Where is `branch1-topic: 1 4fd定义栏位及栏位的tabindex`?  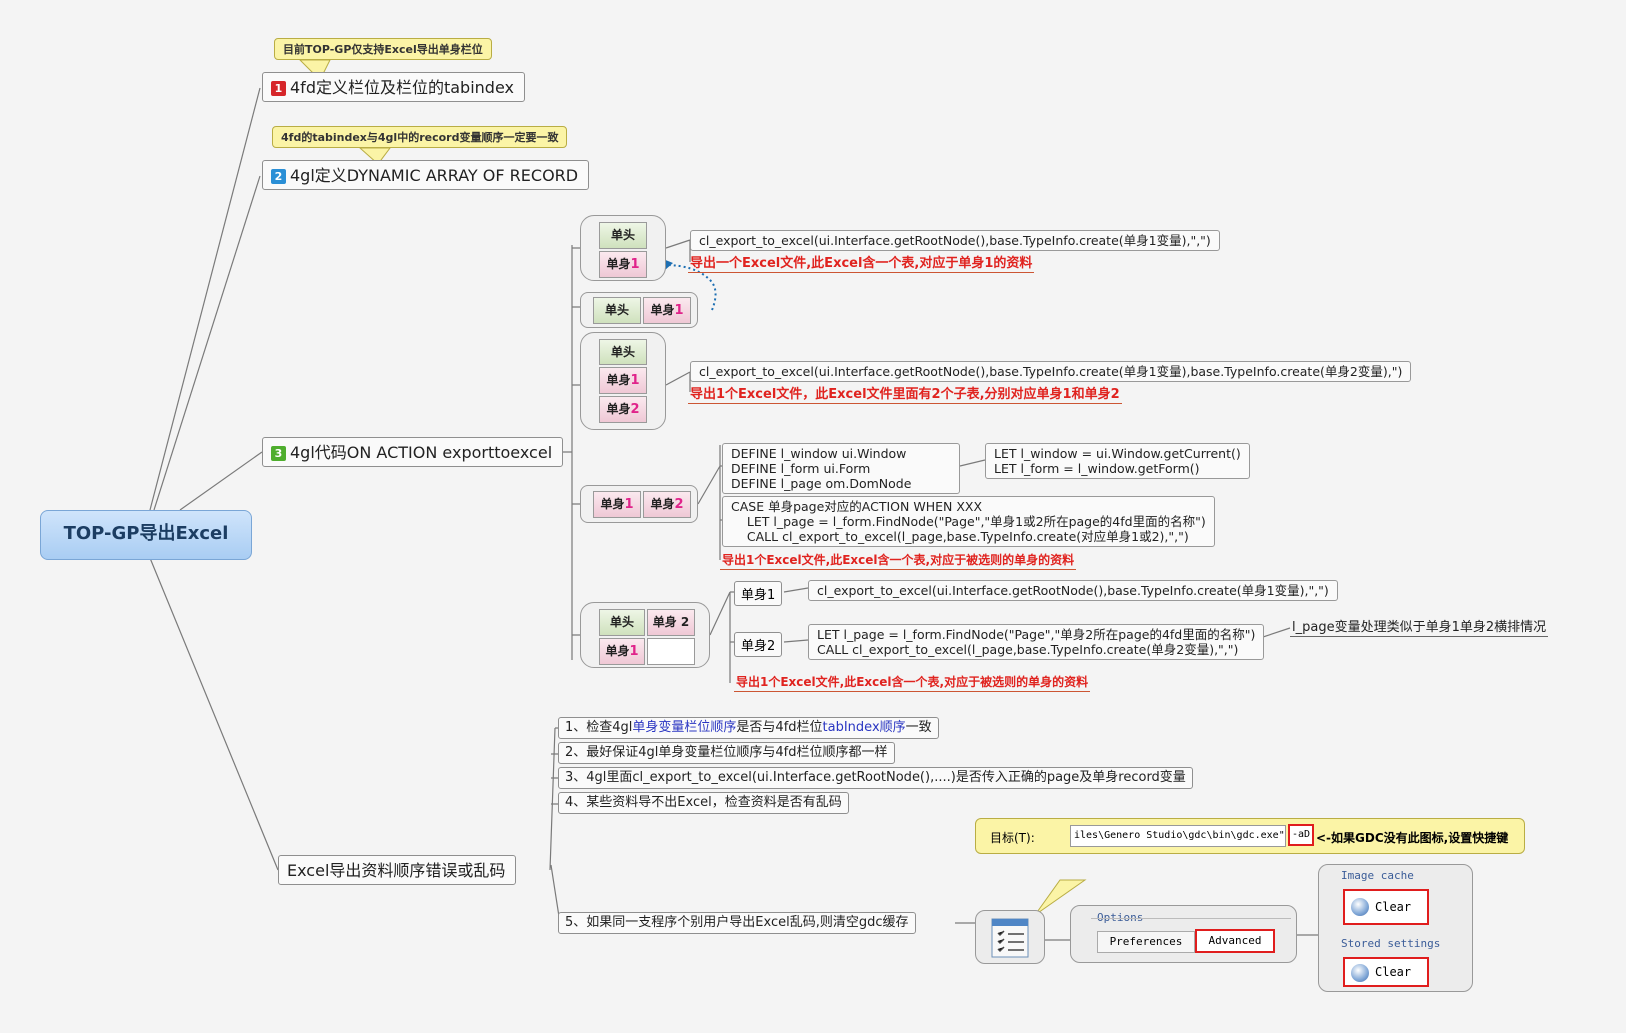
branch1-topic: 1 4fd定义栏位及栏位的tabindex is located at coordinates (393, 87).